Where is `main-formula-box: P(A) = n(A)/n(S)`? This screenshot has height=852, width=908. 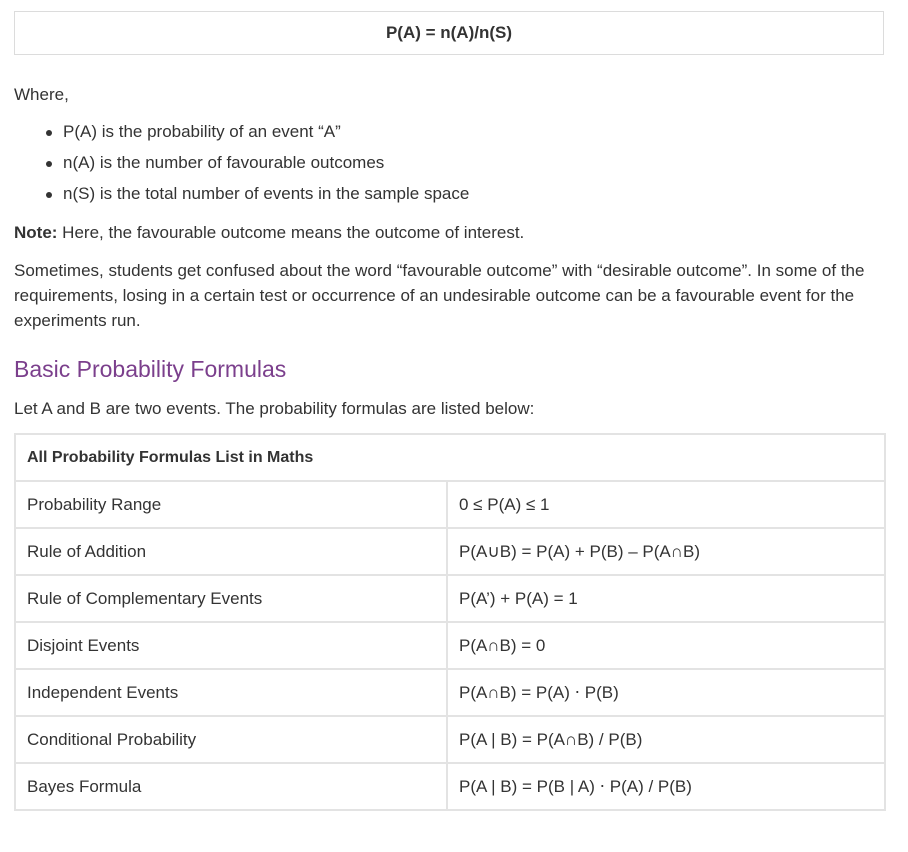 main-formula-box: P(A) = n(A)/n(S) is located at coordinates (449, 33).